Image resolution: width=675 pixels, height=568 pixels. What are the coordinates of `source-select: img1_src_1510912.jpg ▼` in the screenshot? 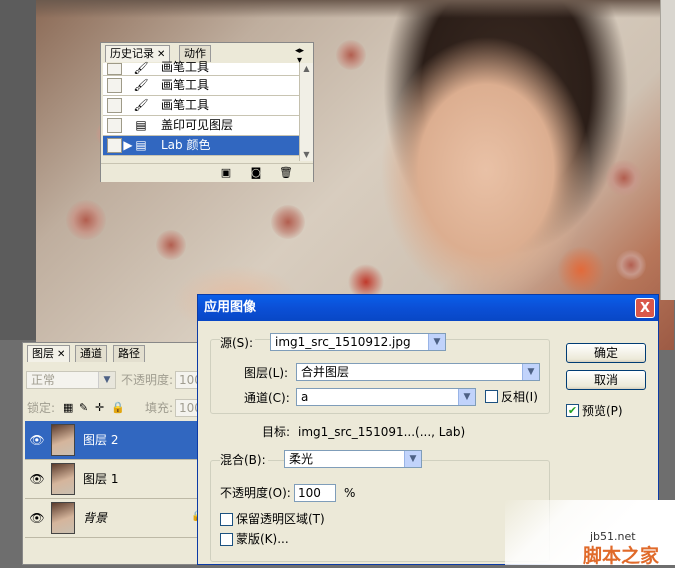 It's located at (358, 342).